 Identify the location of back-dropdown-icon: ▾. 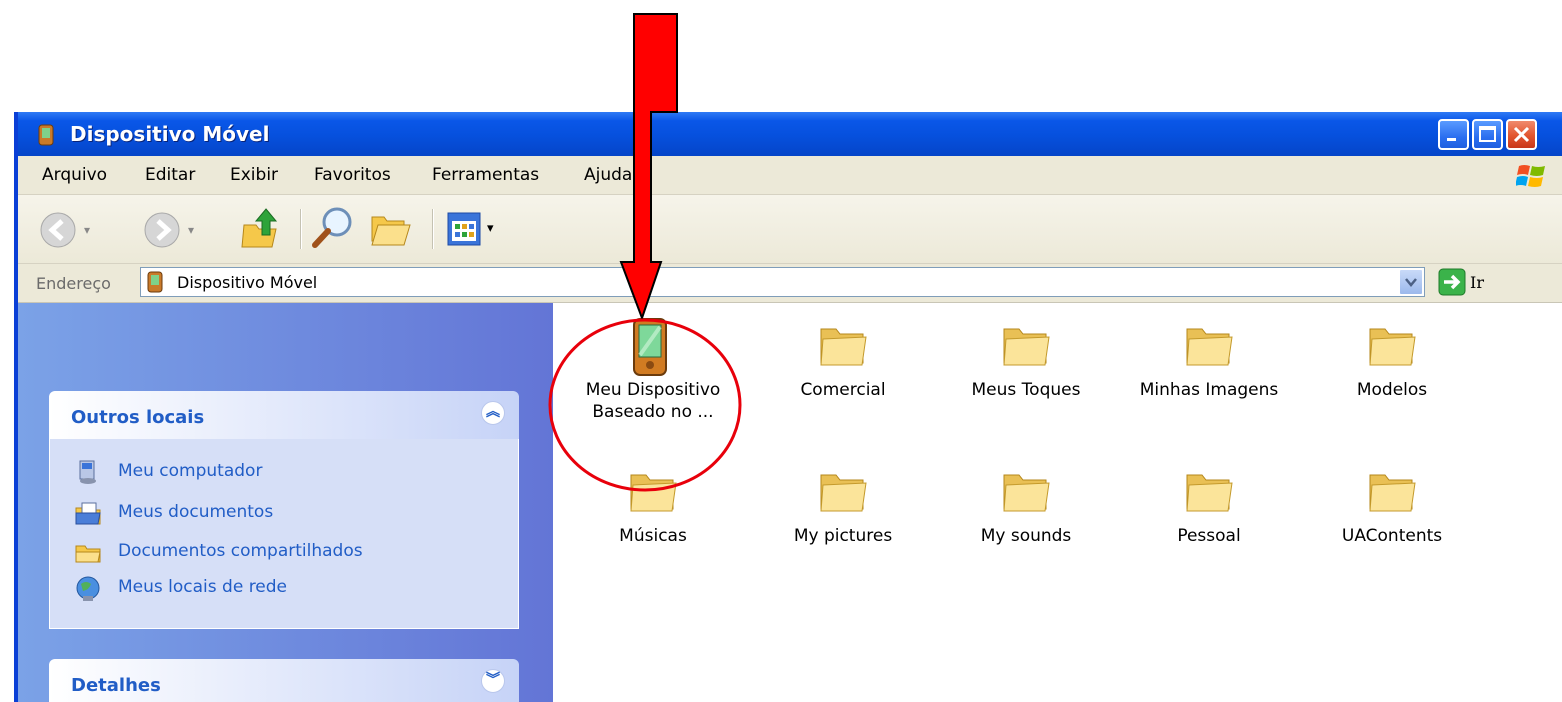
(87, 230).